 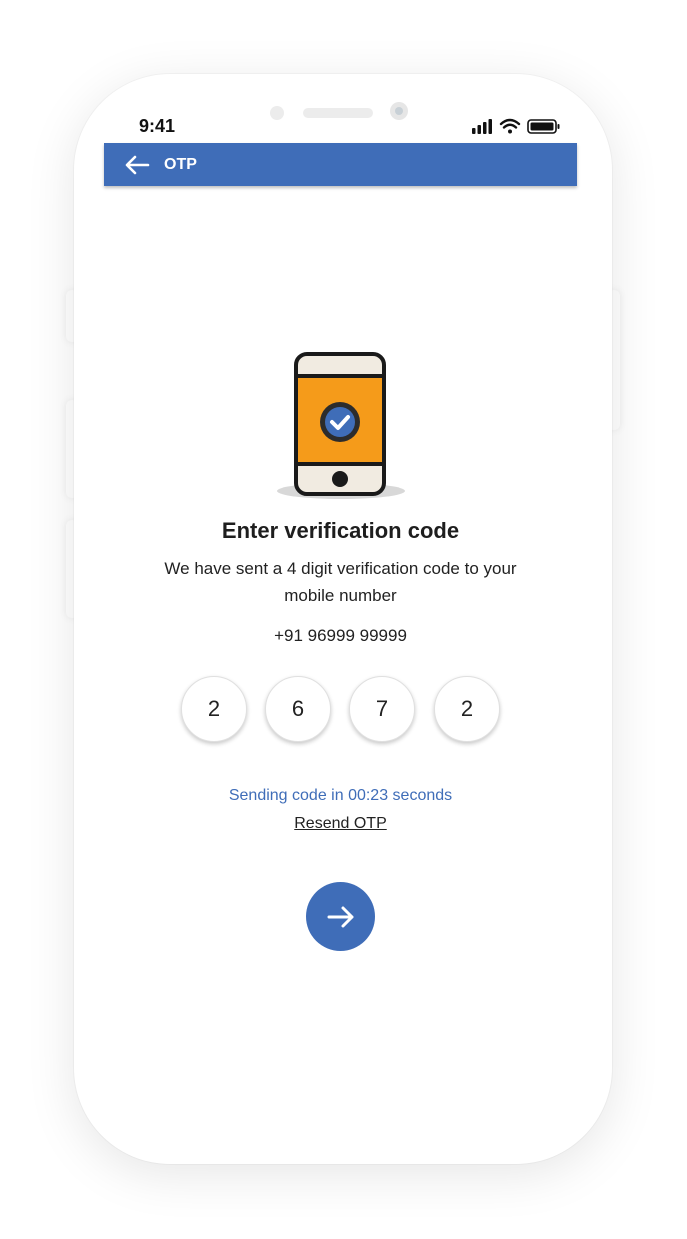 What do you see at coordinates (340, 164) in the screenshot?
I see `app-bar: OTP` at bounding box center [340, 164].